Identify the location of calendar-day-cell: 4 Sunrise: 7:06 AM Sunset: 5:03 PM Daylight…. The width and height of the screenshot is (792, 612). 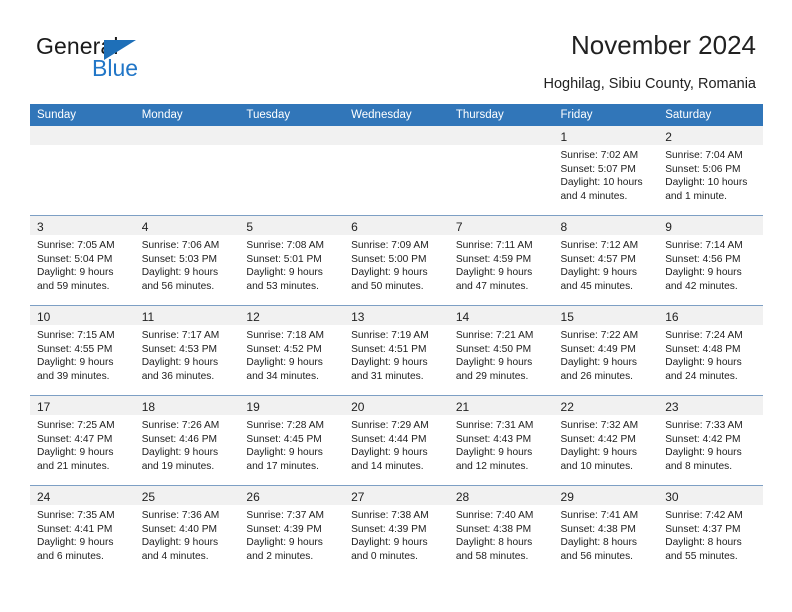
(187, 260).